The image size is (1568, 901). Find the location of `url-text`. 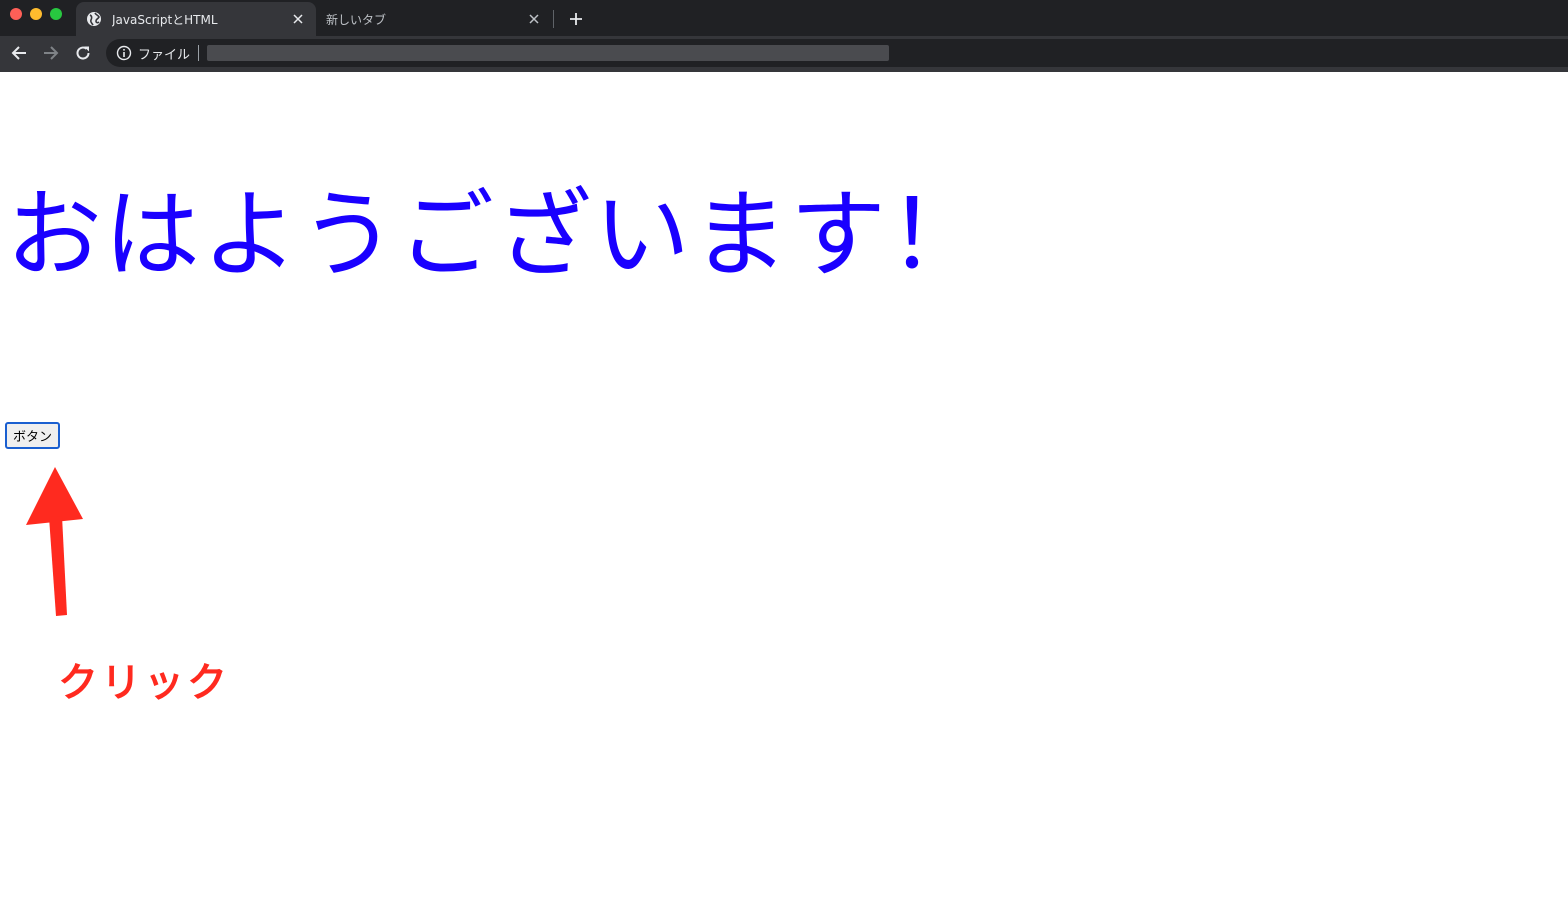

url-text is located at coordinates (548, 53).